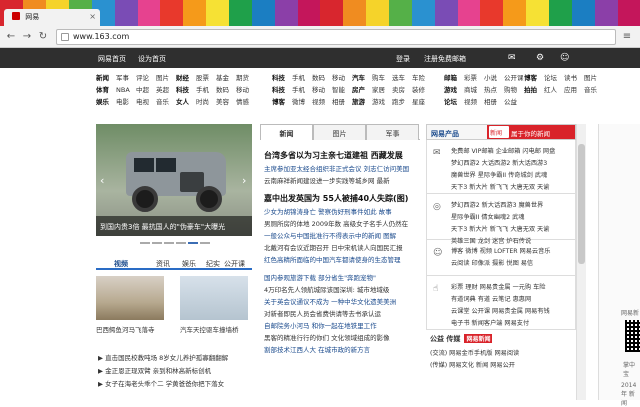 Image resolution: width=640 pixels, height=407 pixels. I want to click on channel-link: 跑步, so click(402, 101).